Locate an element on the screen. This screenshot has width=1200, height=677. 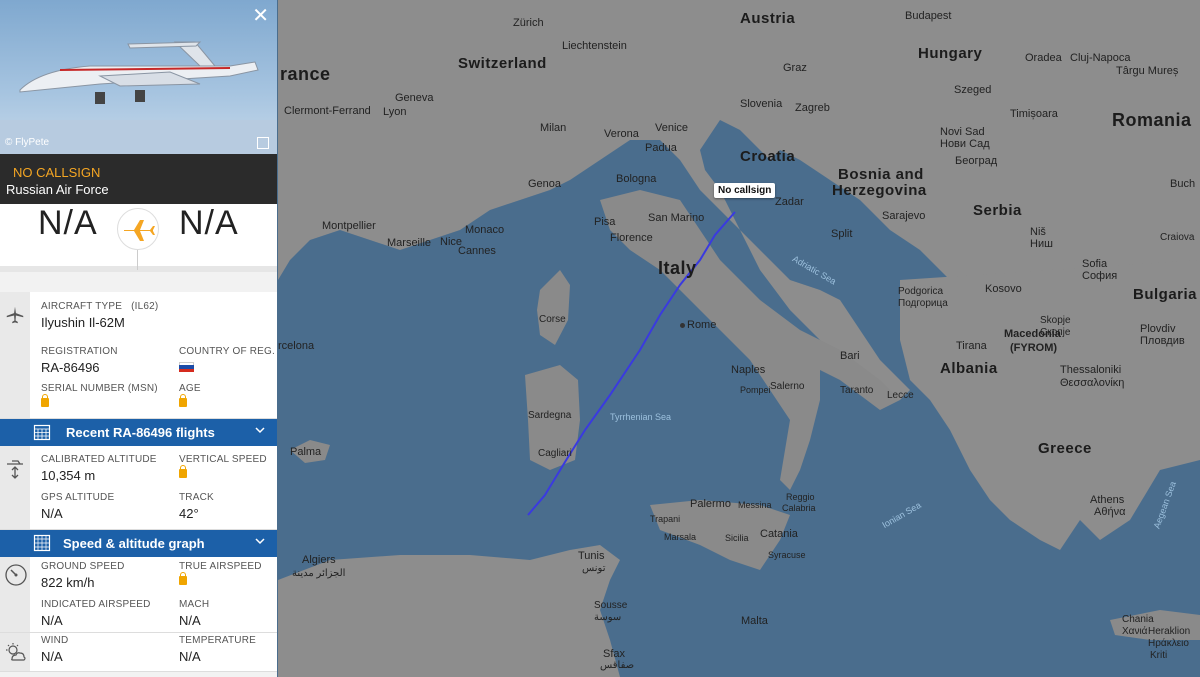
city-sfax-ar: صفاقس is located at coordinates (617, 665).